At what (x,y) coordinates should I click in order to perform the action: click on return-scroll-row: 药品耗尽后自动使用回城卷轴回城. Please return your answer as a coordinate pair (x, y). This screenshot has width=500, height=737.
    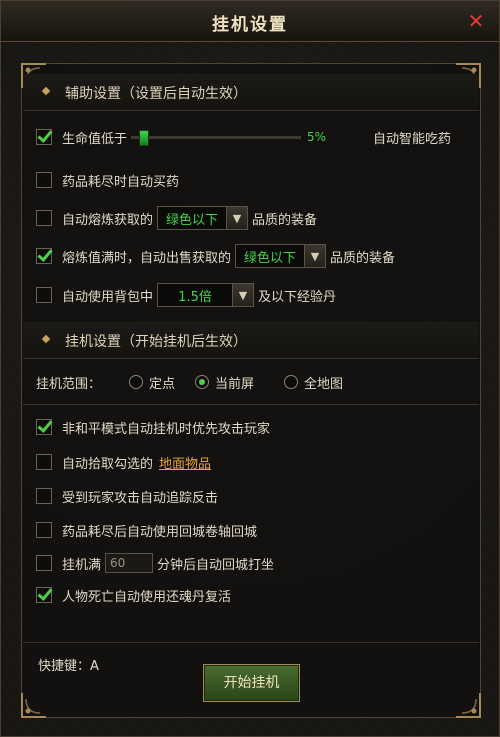
    Looking at the image, I should click on (146, 530).